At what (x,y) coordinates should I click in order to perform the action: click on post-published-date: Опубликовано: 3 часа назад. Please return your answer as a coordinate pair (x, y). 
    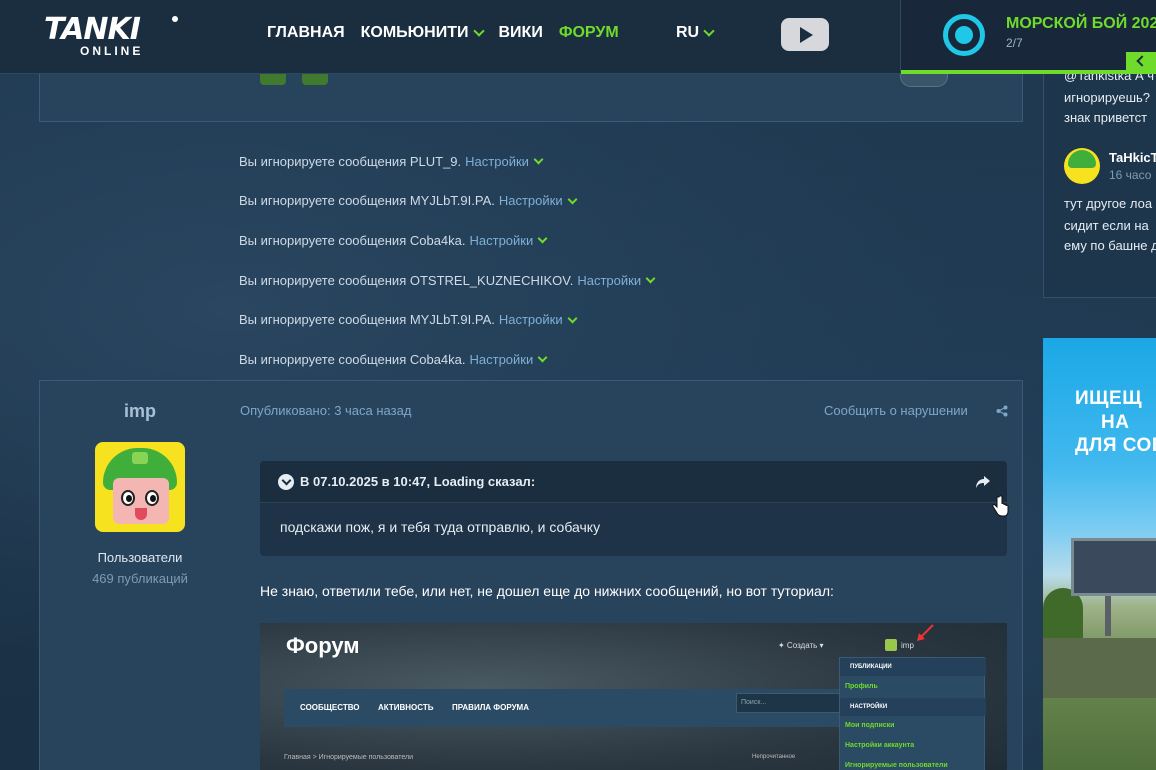
    Looking at the image, I should click on (325, 410).